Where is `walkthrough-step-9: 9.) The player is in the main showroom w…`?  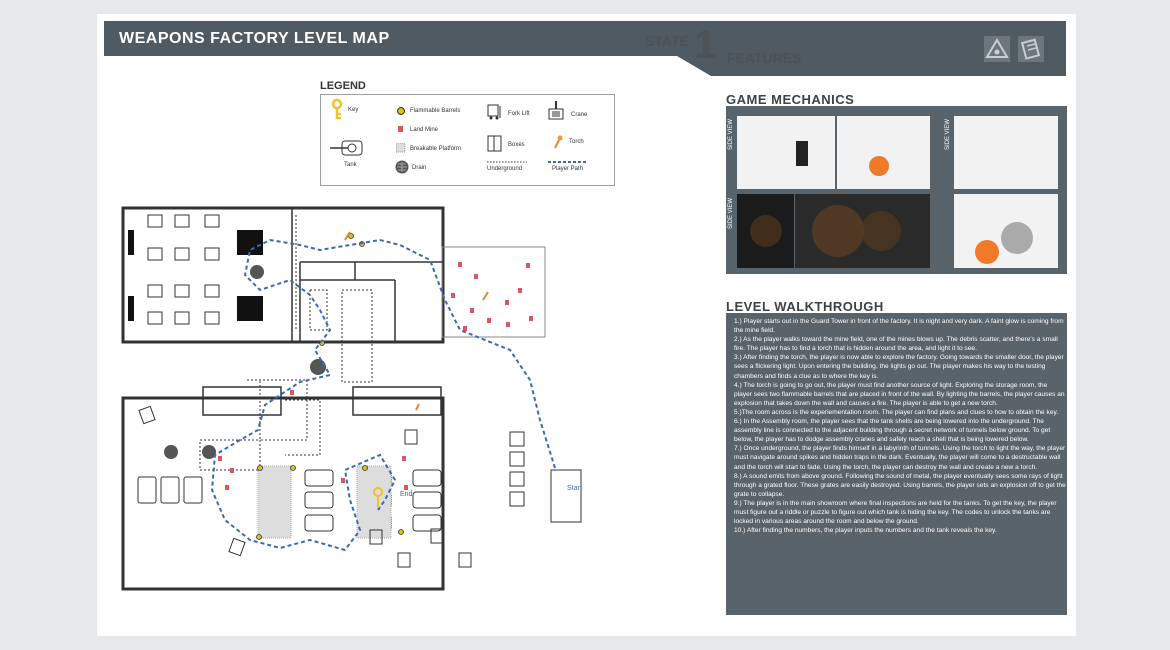 walkthrough-step-9: 9.) The player is in the main showroom w… is located at coordinates (895, 512).